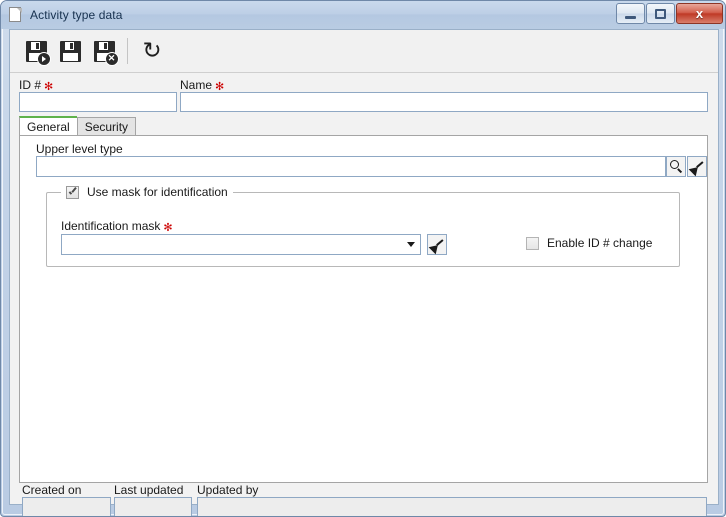 This screenshot has width=726, height=517. What do you see at coordinates (16, 15) in the screenshot?
I see `document-page-icon` at bounding box center [16, 15].